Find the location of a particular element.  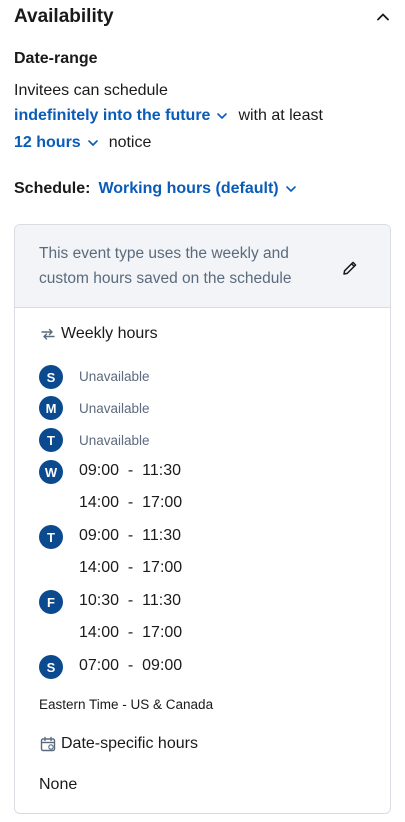

notice-line-2: custom hours saved on the schedule is located at coordinates (165, 278).